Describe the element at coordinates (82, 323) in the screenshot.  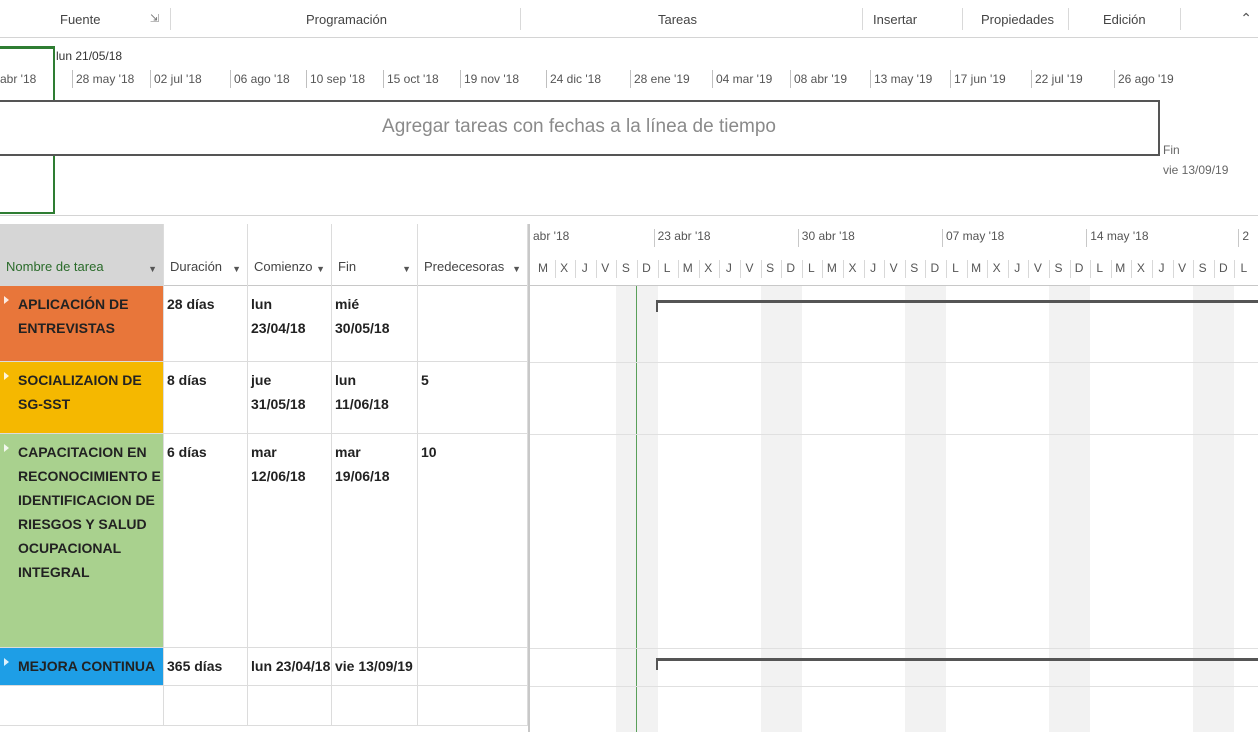
I see `cell-task-name: APLICACIÓN DE ENTREVISTAS` at that location.